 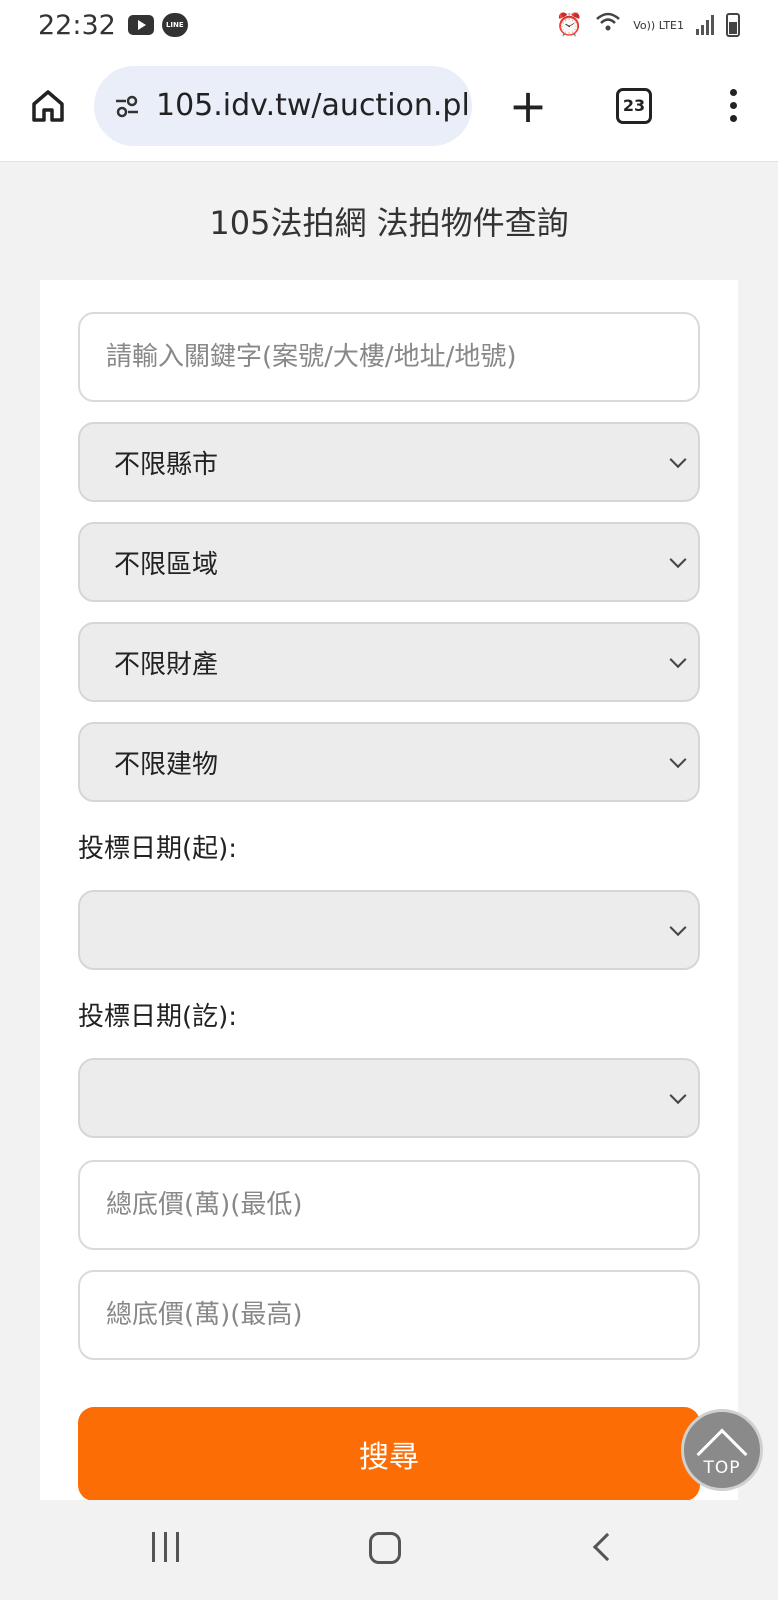 What do you see at coordinates (389, 930) in the screenshot?
I see `date-start-select` at bounding box center [389, 930].